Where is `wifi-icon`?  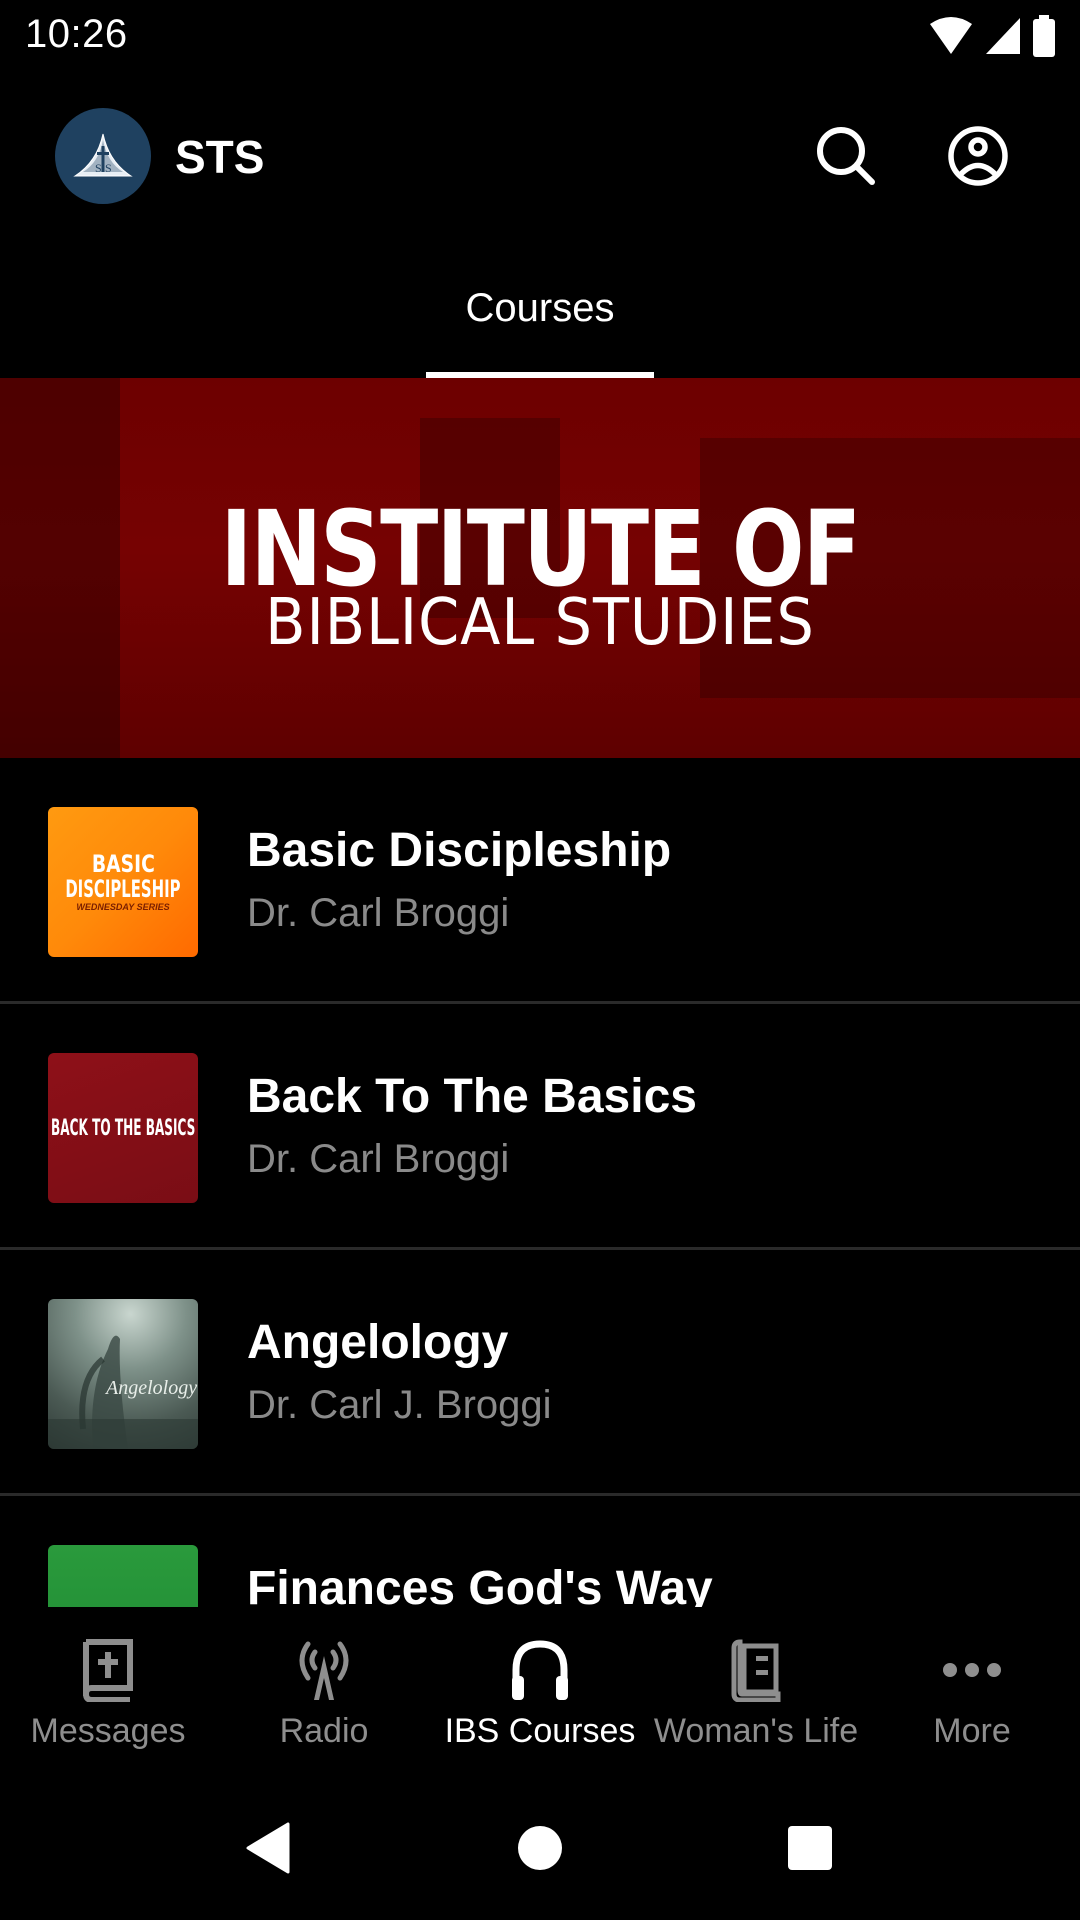 wifi-icon is located at coordinates (951, 36).